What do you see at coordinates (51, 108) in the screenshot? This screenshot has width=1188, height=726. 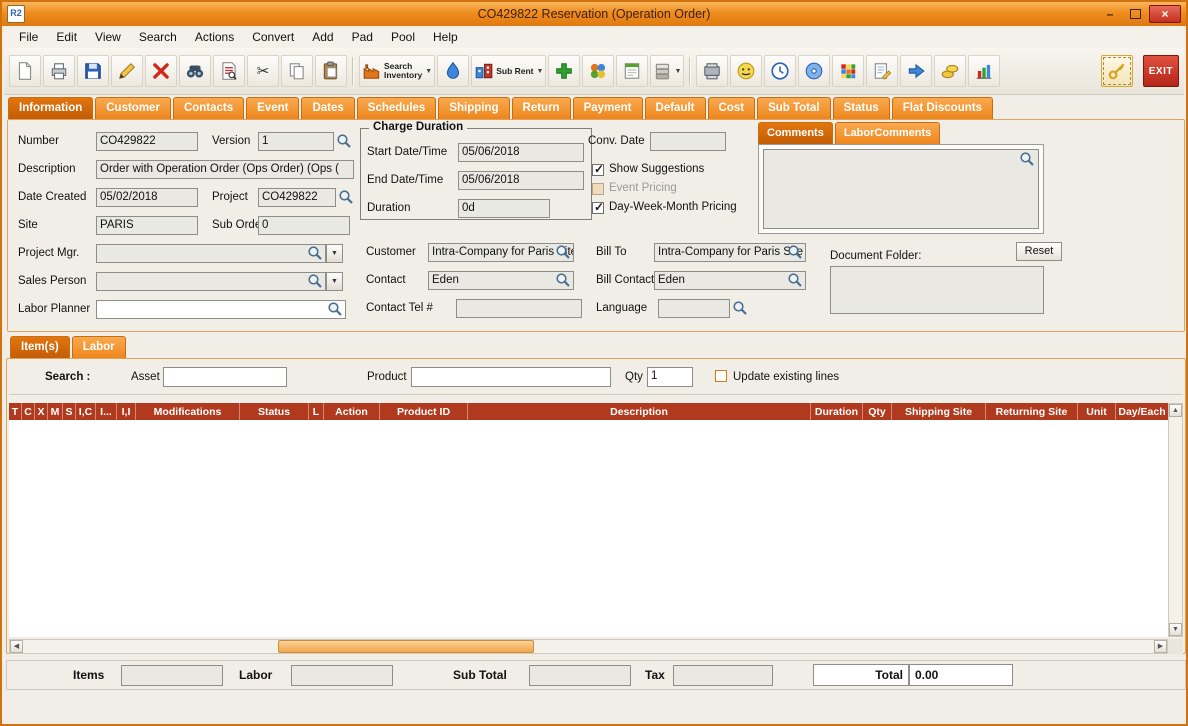 I see `tab-information: Information` at bounding box center [51, 108].